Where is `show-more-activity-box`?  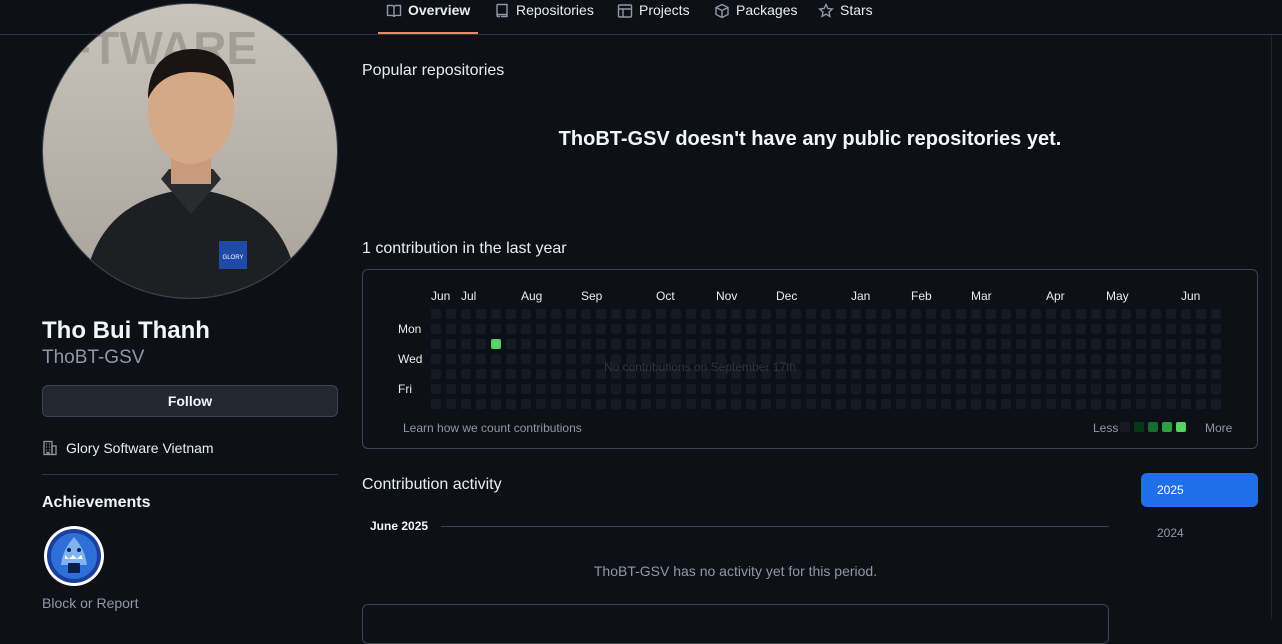 show-more-activity-box is located at coordinates (735, 624).